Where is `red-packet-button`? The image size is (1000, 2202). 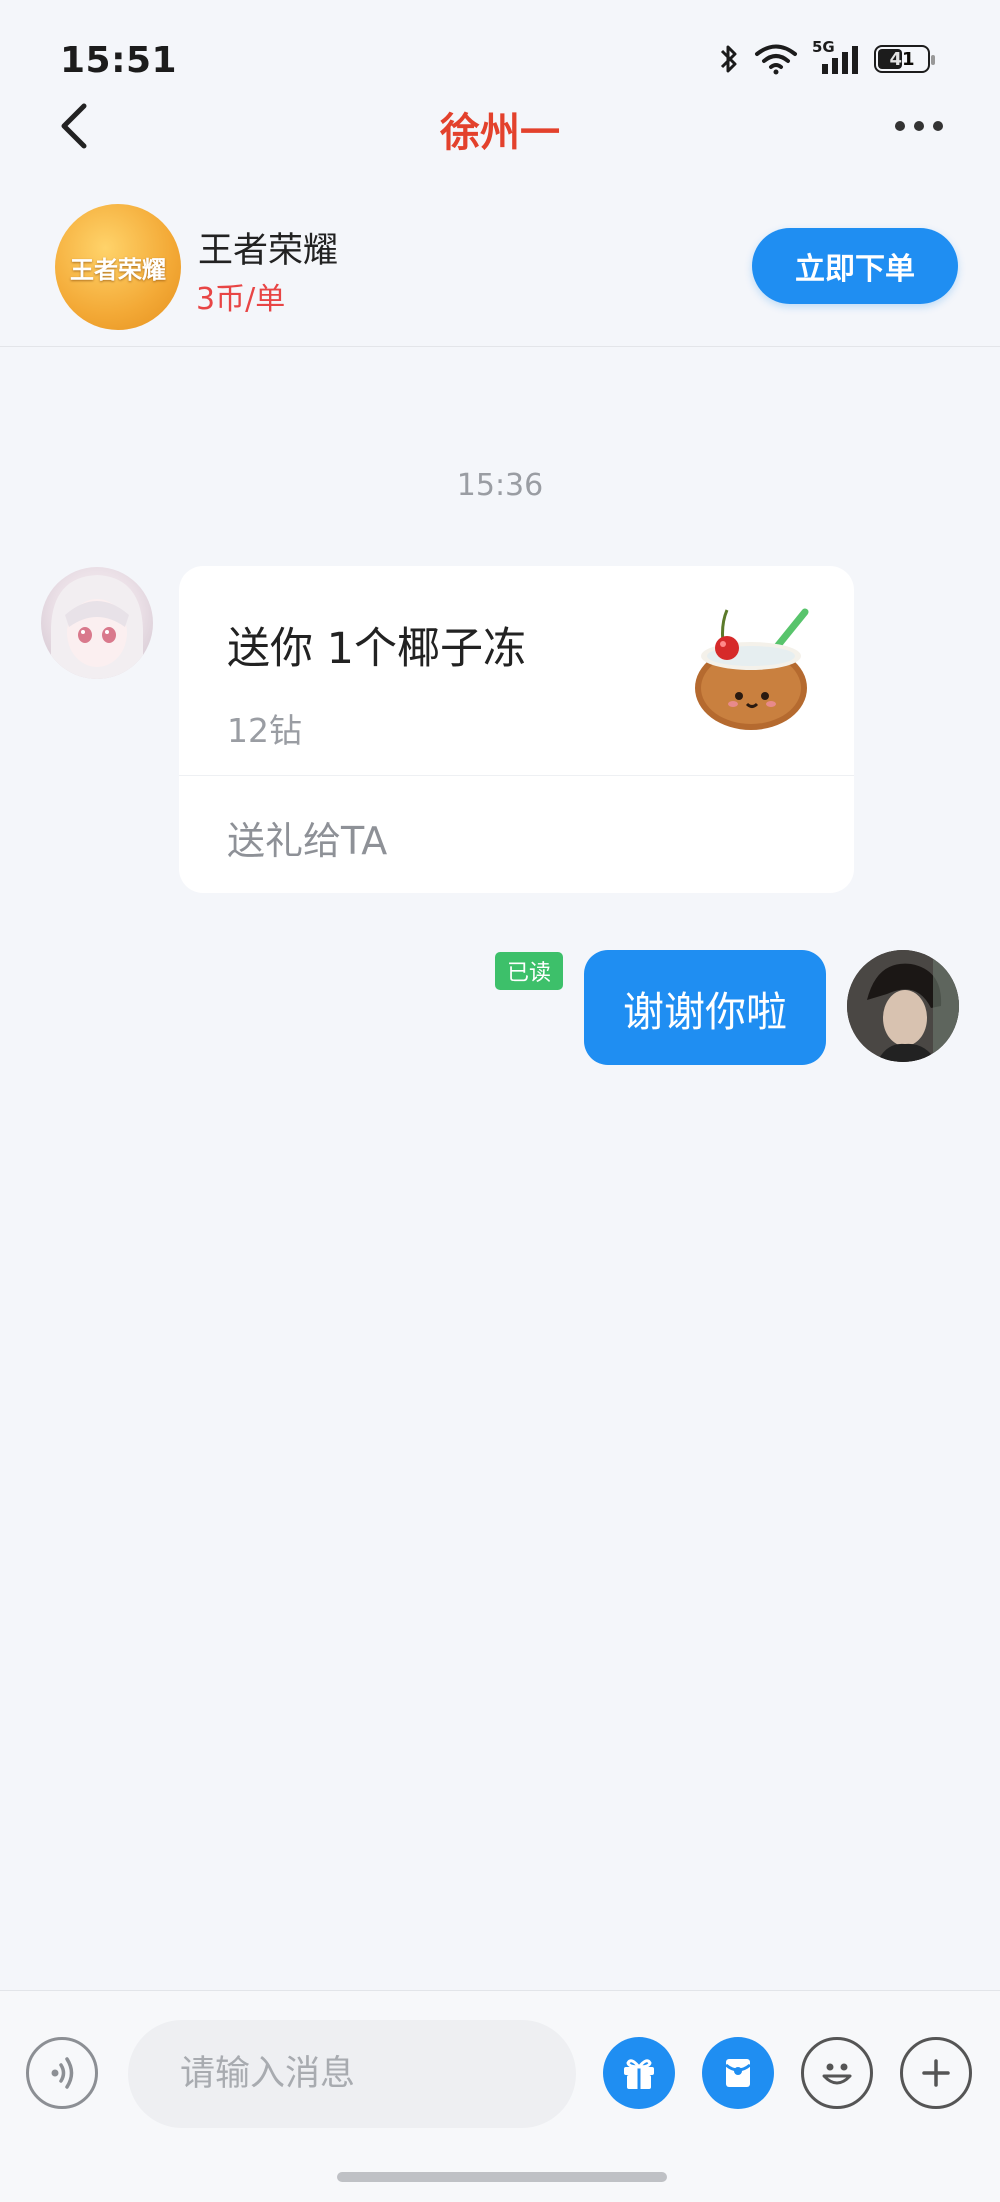
red-packet-button is located at coordinates (738, 2073).